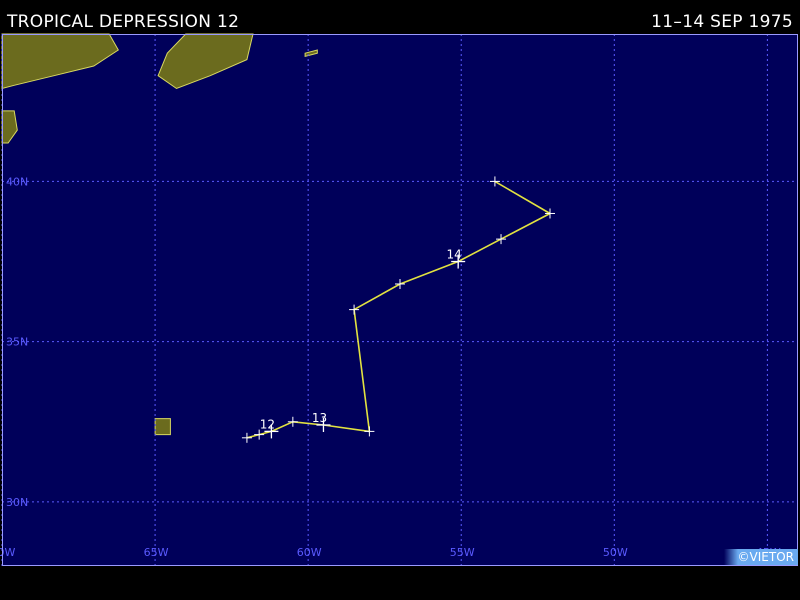  What do you see at coordinates (454, 255) in the screenshot?
I see `day-label: 14` at bounding box center [454, 255].